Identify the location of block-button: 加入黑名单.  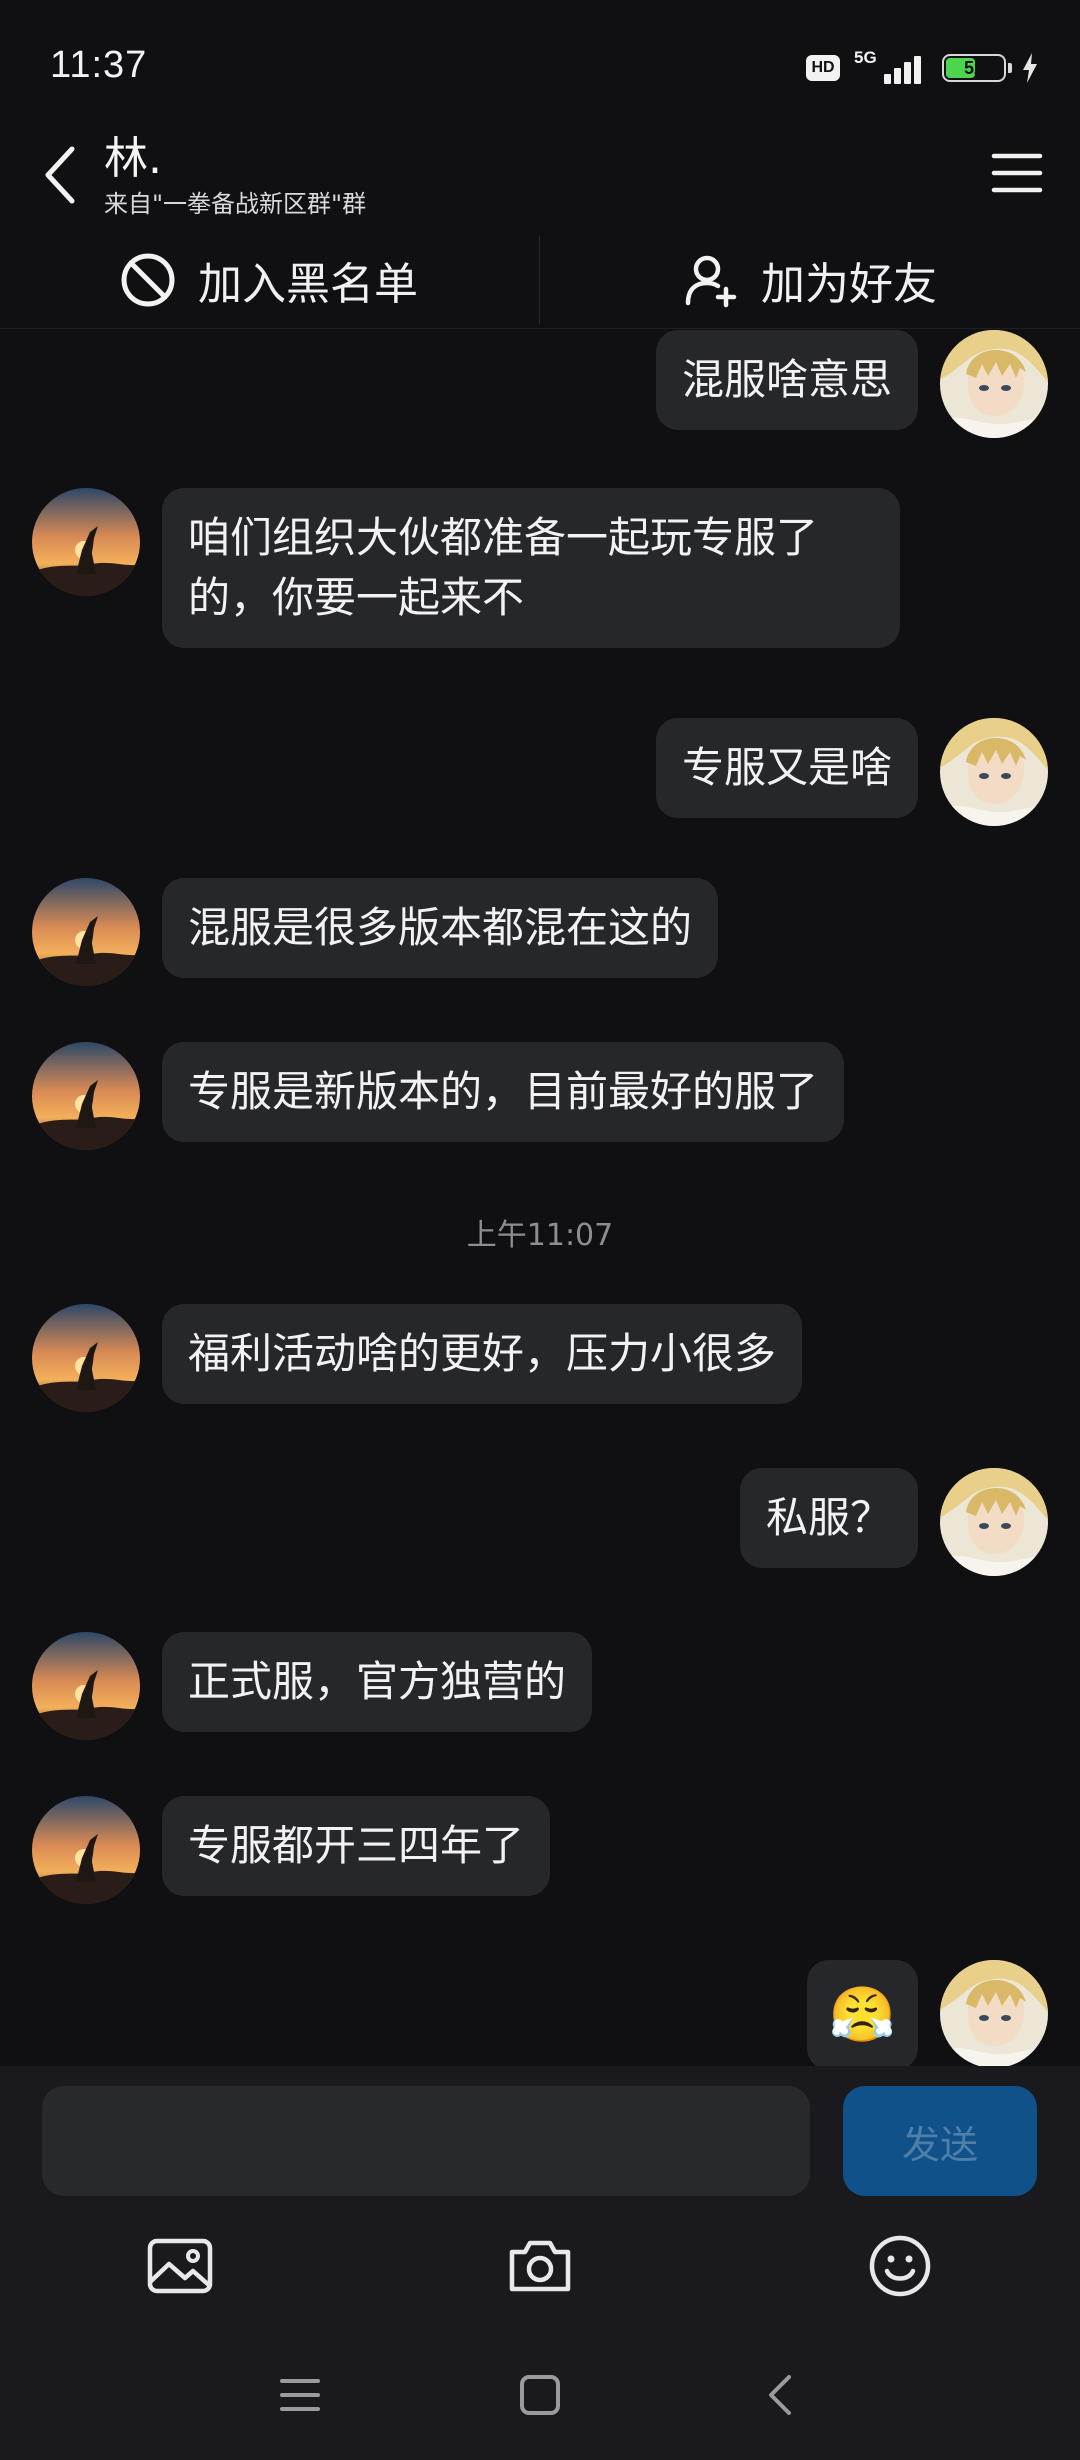
(269, 280).